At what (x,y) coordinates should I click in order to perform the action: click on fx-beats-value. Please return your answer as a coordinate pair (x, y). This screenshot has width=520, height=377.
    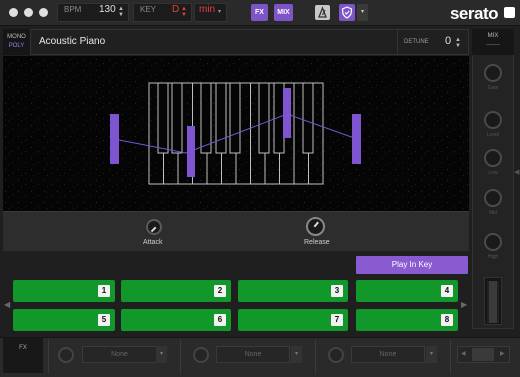
    Looking at the image, I should click on (483, 354).